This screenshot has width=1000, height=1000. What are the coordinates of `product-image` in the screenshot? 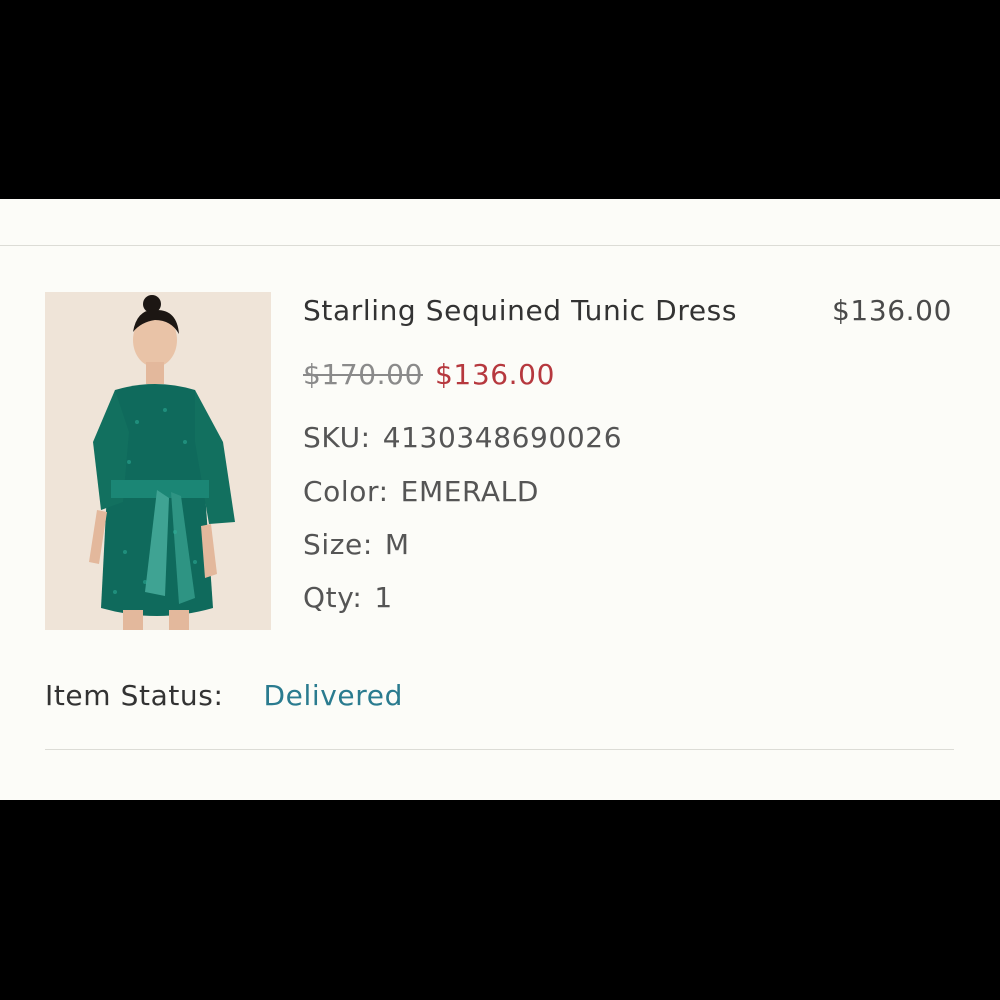 It's located at (158, 461).